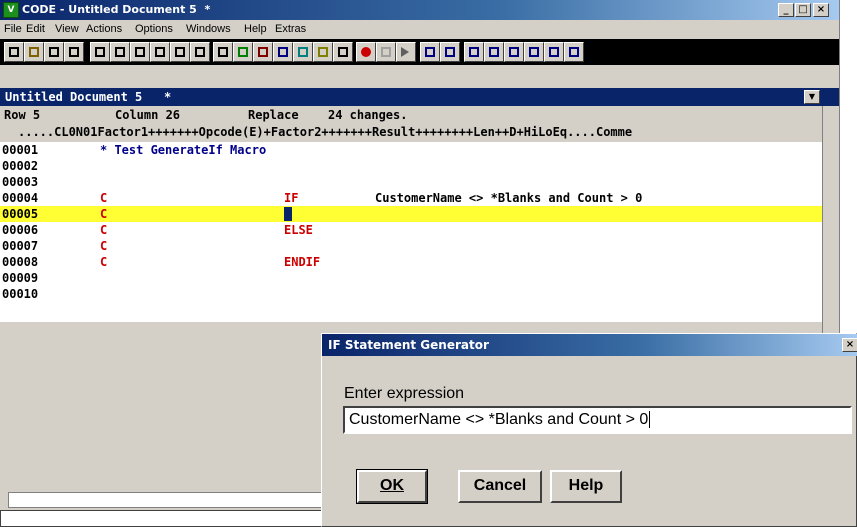 Image resolution: width=857 pixels, height=527 pixels. I want to click on new-file-icon-glyph, so click(14, 52).